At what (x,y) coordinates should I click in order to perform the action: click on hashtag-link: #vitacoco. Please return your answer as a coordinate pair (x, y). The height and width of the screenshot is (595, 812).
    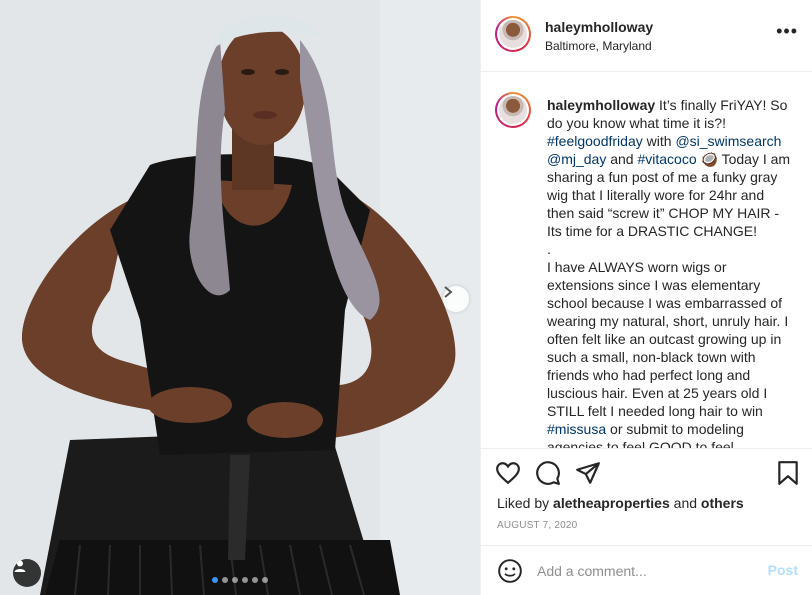
    Looking at the image, I should click on (666, 159).